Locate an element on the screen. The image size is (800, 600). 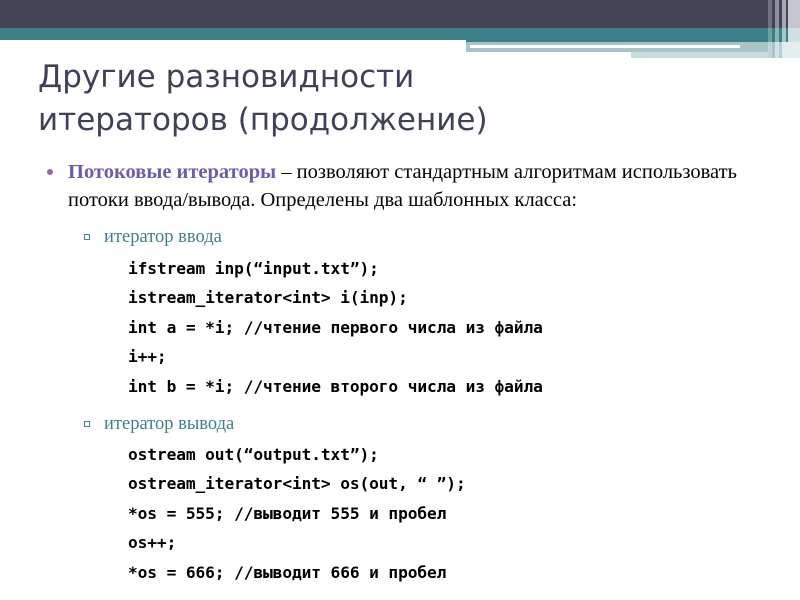
disc-bullet-icon is located at coordinates (50, 172).